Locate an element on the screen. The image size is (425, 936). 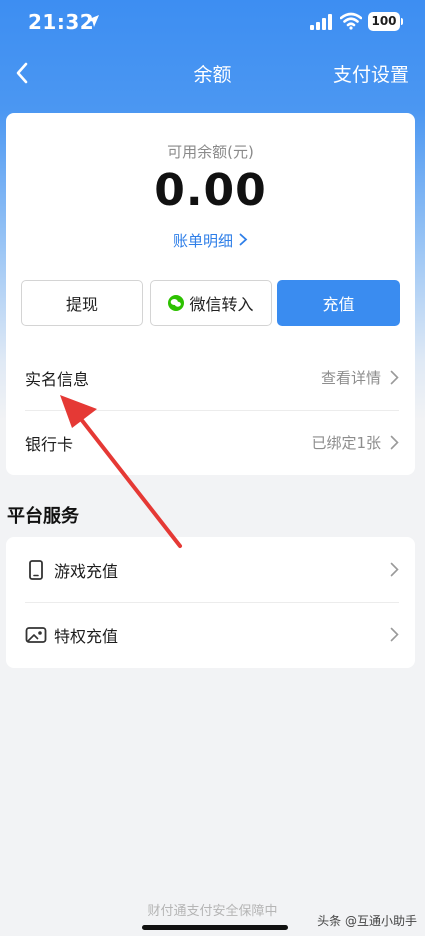
wechat-icon is located at coordinates (176, 303).